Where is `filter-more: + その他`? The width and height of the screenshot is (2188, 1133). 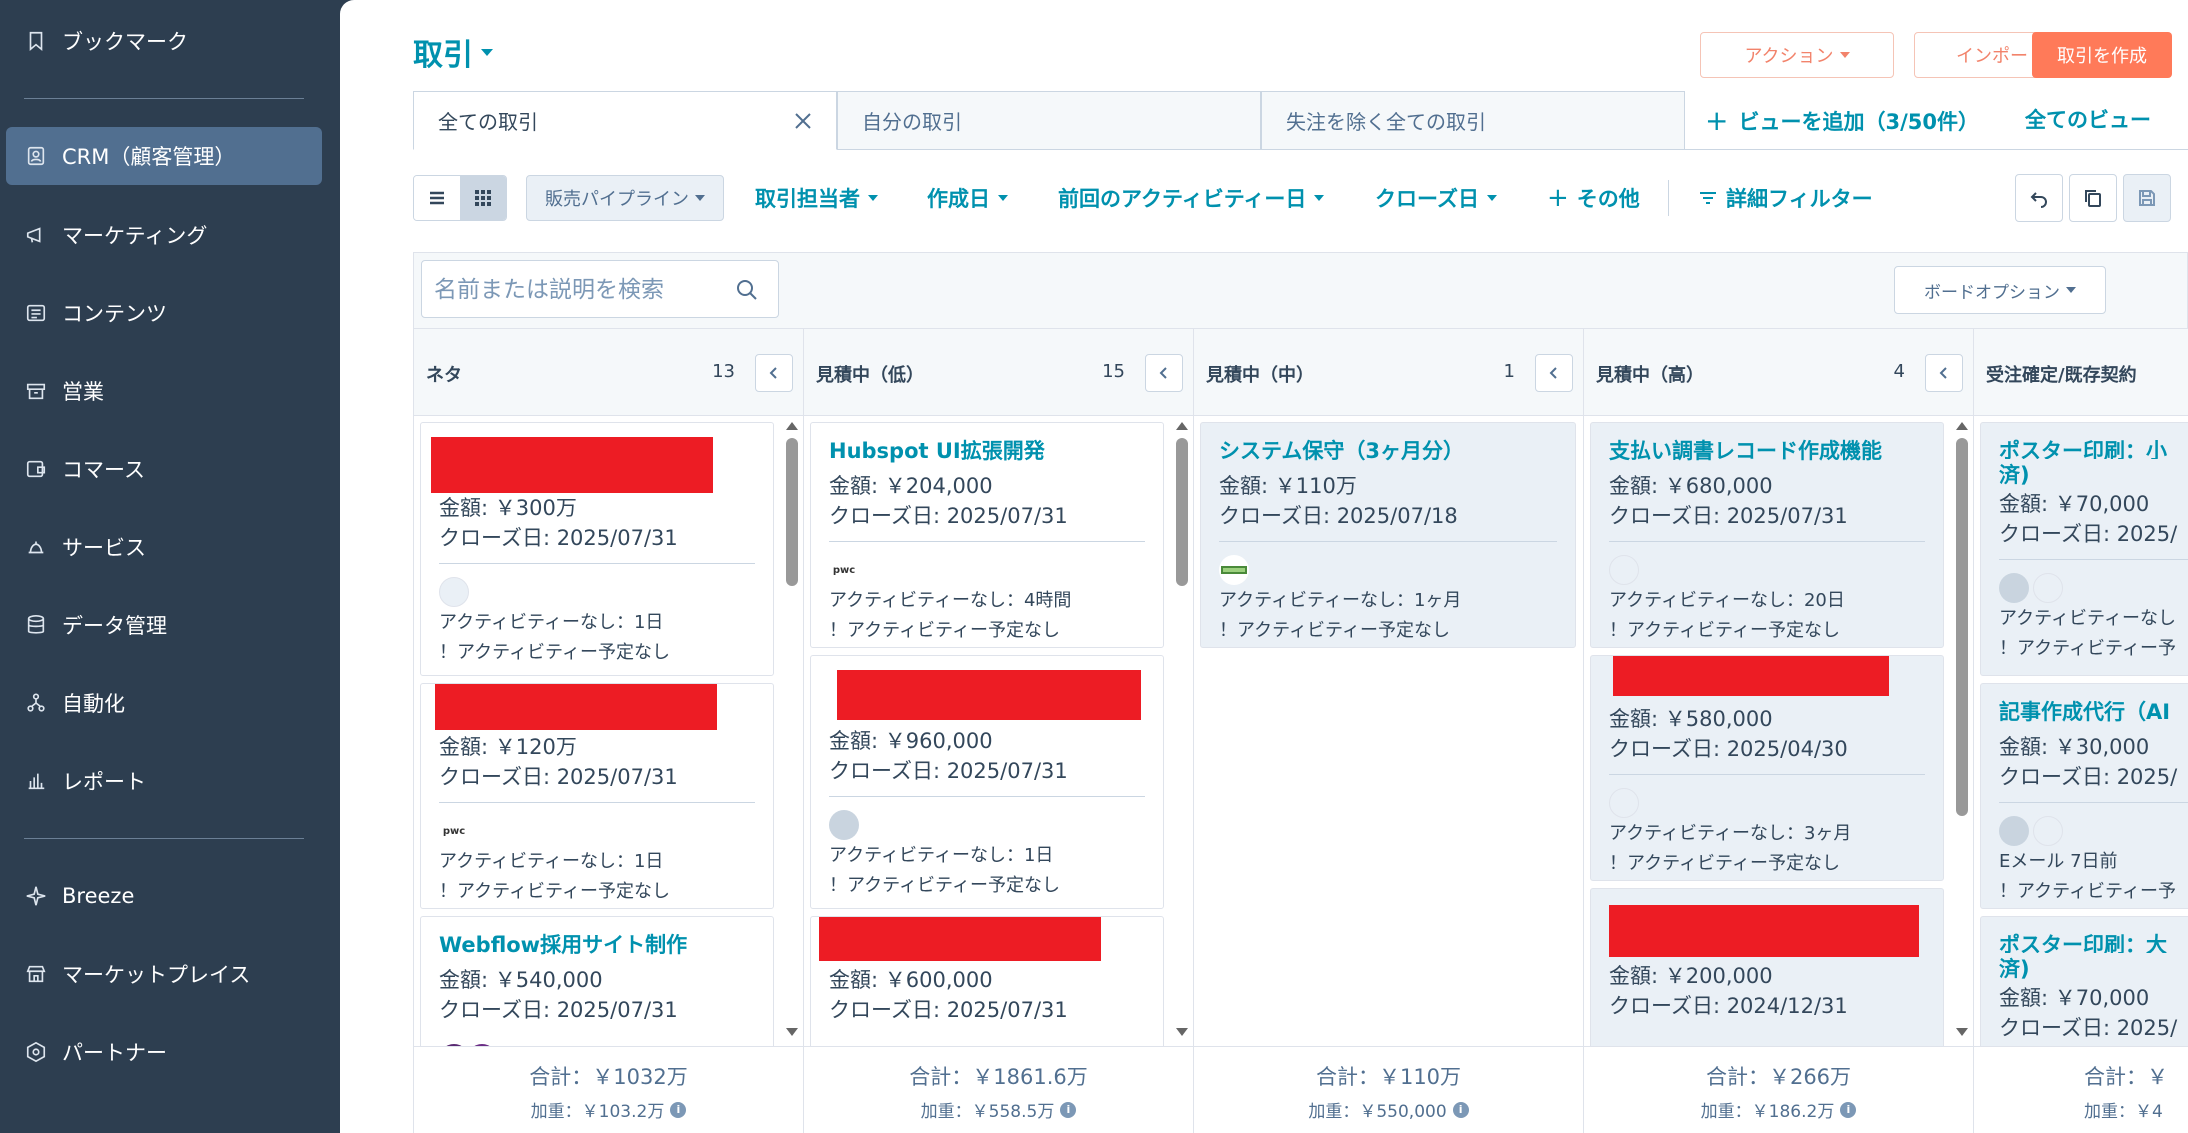
filter-more: + その他 is located at coordinates (1593, 198).